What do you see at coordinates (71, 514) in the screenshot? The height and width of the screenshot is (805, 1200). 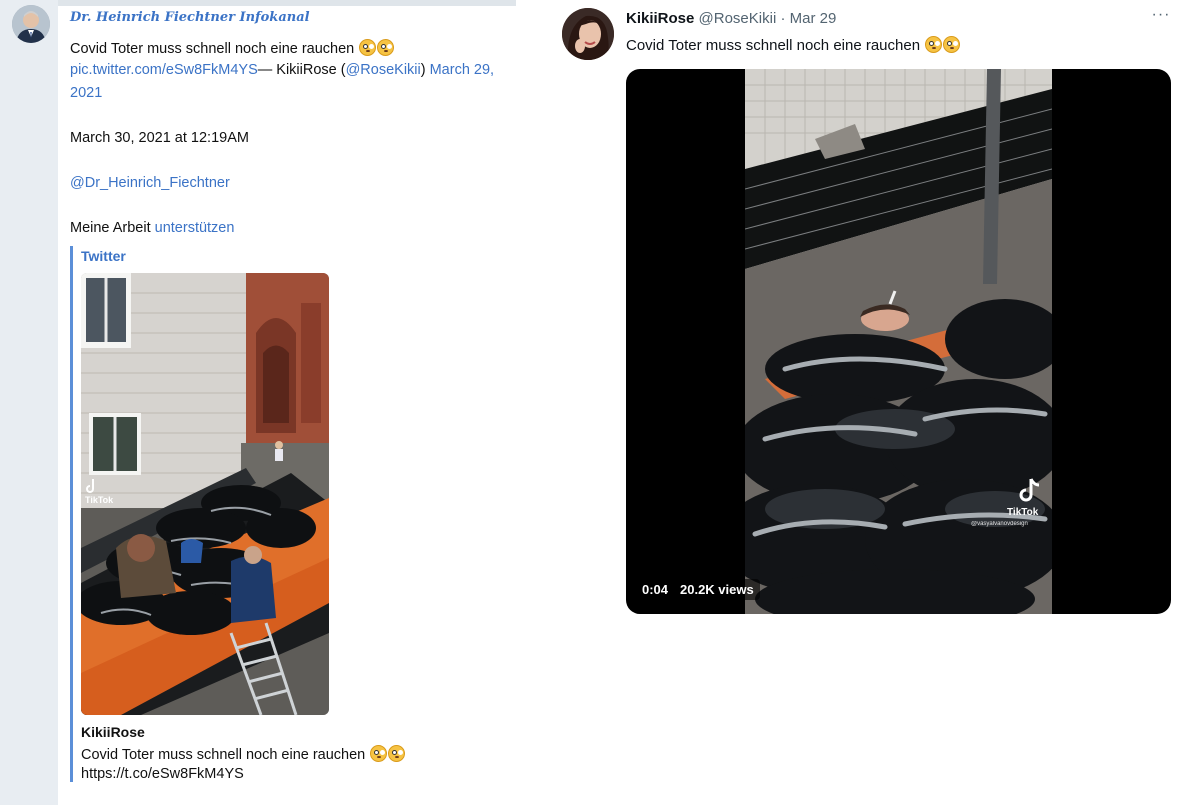 I see `link-preview-bar` at bounding box center [71, 514].